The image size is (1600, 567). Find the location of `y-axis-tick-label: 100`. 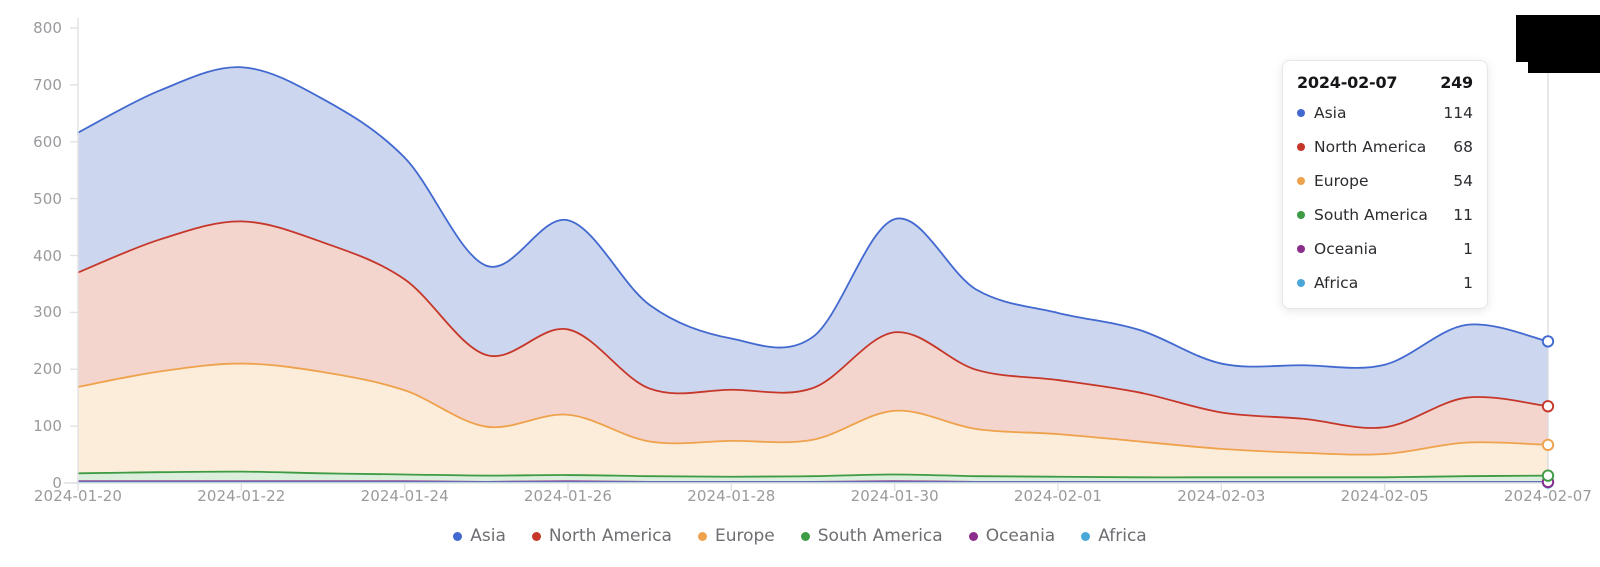

y-axis-tick-label: 100 is located at coordinates (47, 426).